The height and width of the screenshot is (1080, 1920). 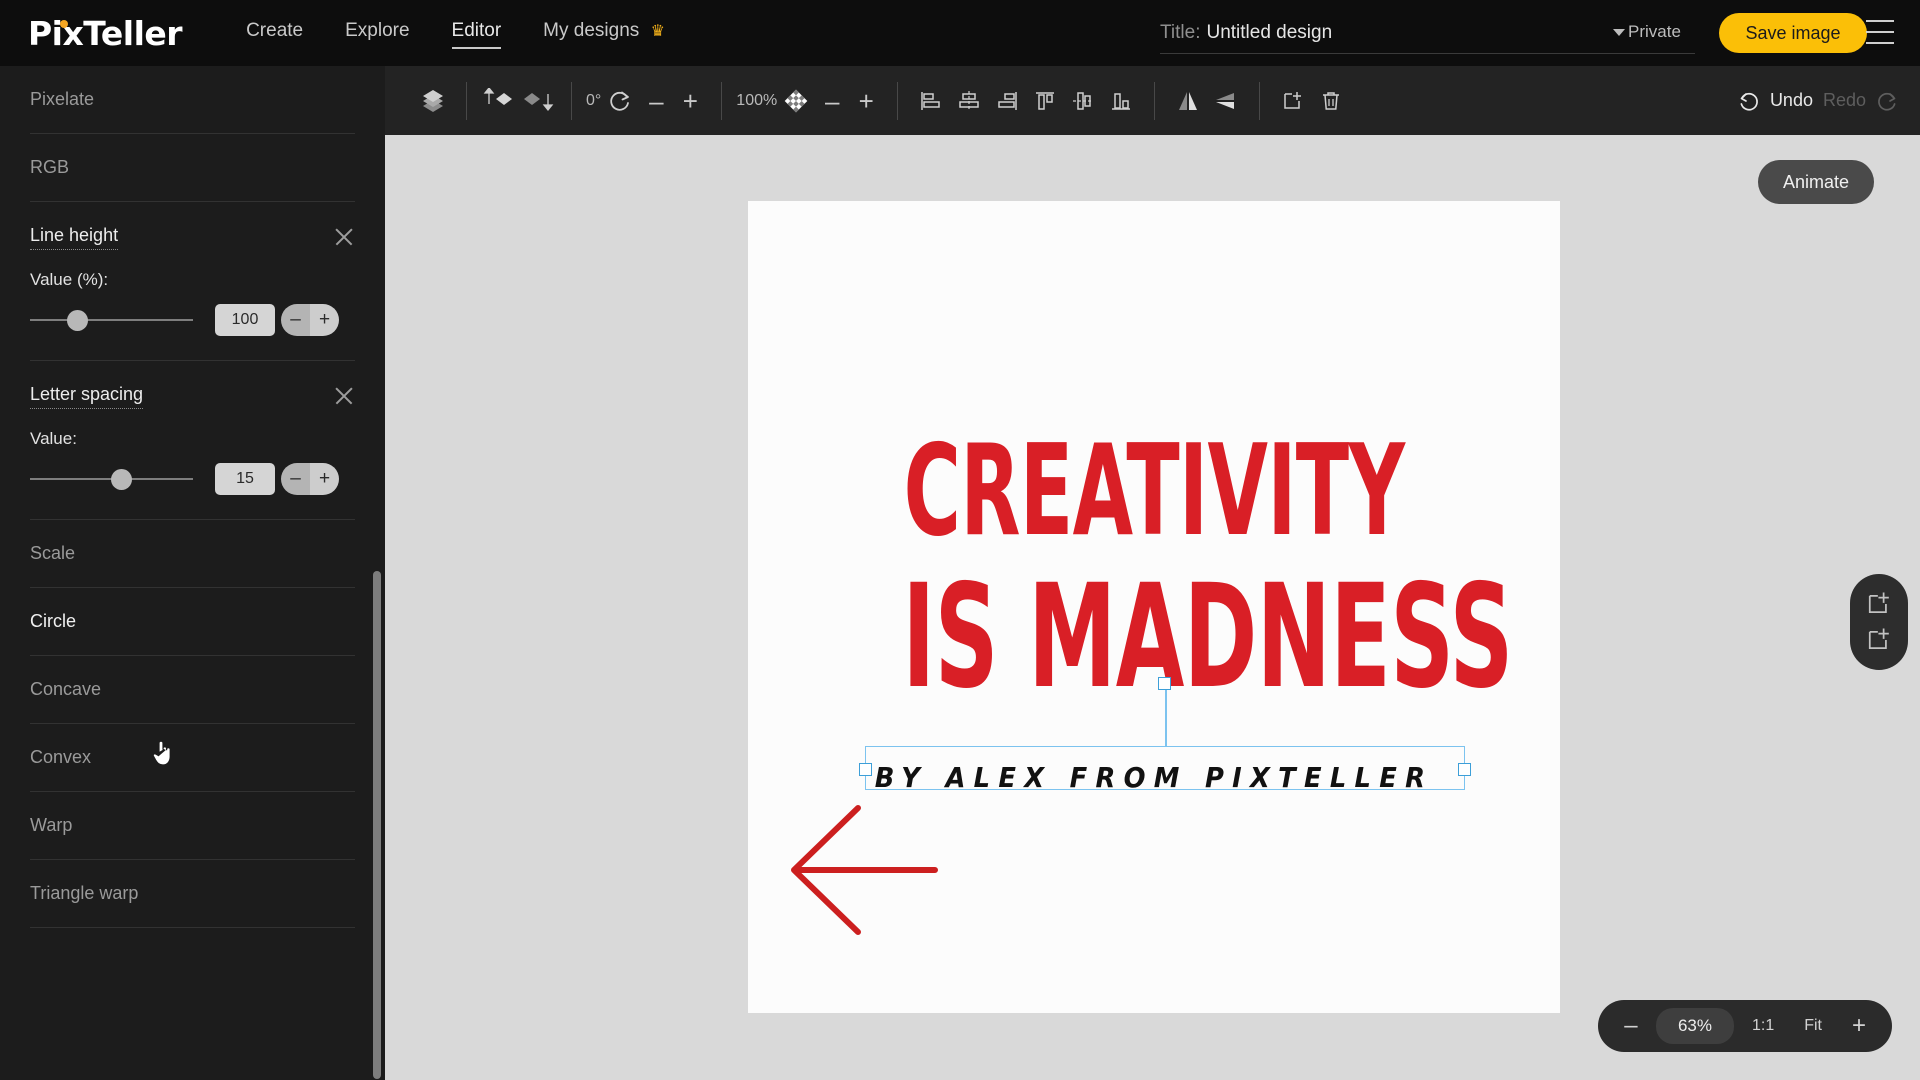 I want to click on pixteller-logo: PixTeller, so click(x=105, y=33).